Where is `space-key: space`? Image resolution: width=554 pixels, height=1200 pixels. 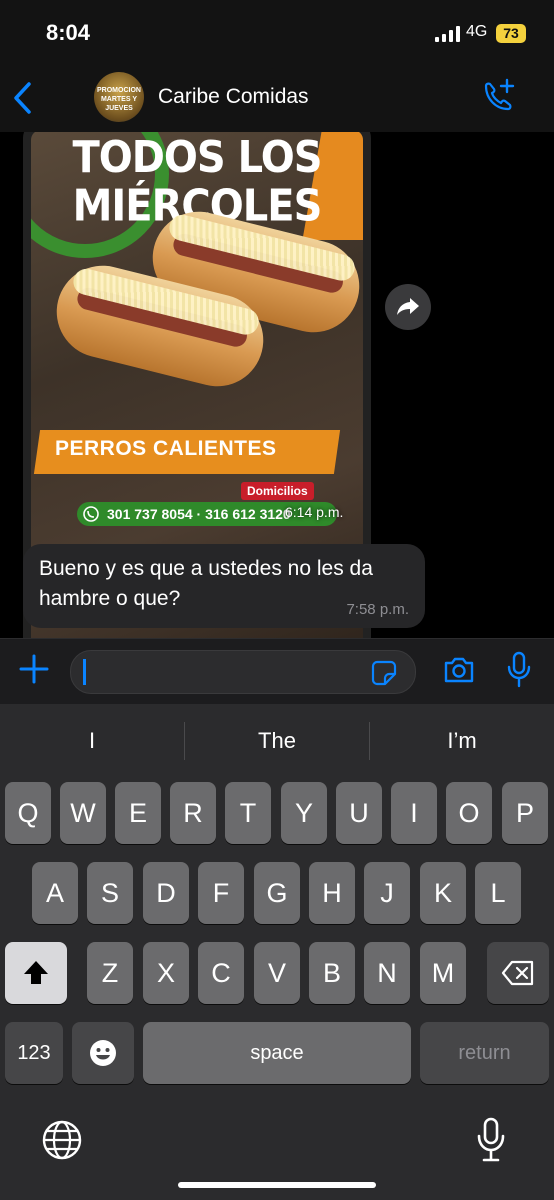
space-key: space is located at coordinates (277, 1053).